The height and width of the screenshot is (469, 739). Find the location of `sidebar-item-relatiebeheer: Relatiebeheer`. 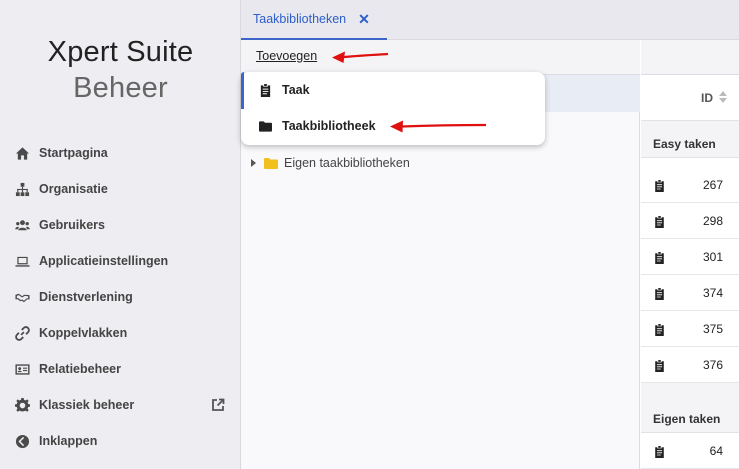

sidebar-item-relatiebeheer: Relatiebeheer is located at coordinates (120, 369).